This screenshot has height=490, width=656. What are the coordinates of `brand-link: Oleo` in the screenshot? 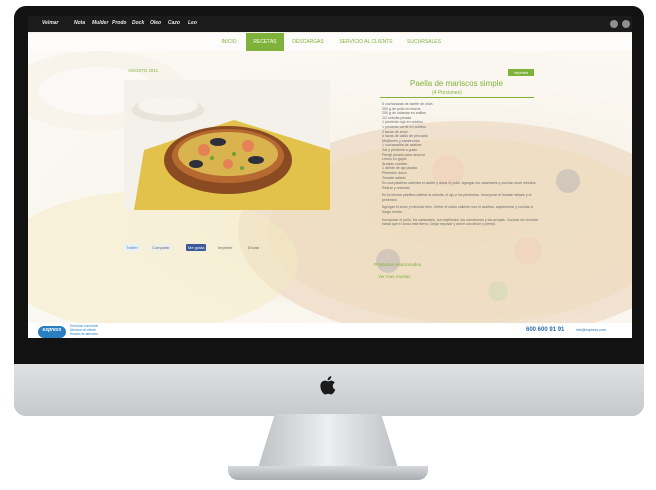 It's located at (155, 23).